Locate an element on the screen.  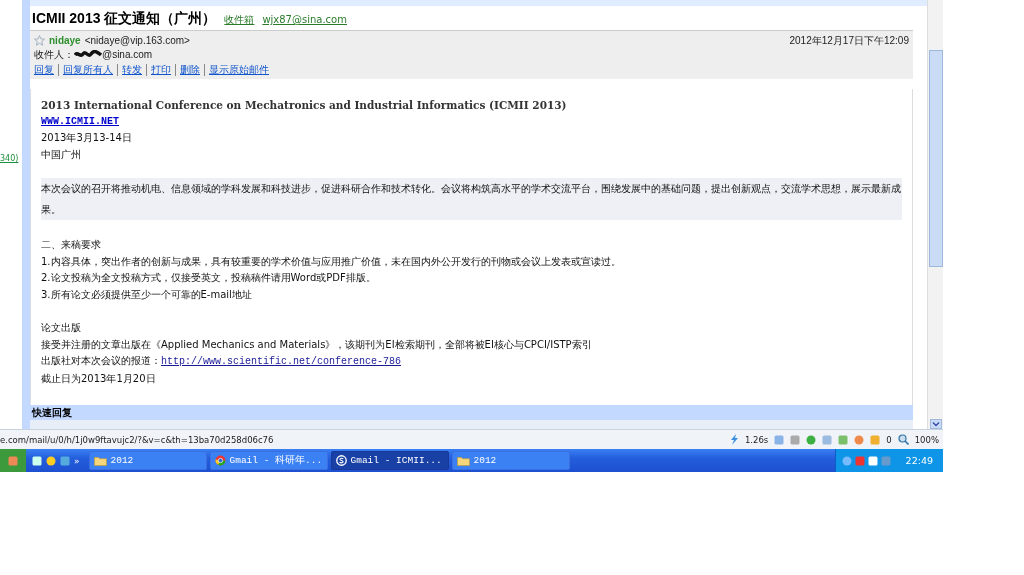
recipient-label: 收件人： is located at coordinates (54, 54).